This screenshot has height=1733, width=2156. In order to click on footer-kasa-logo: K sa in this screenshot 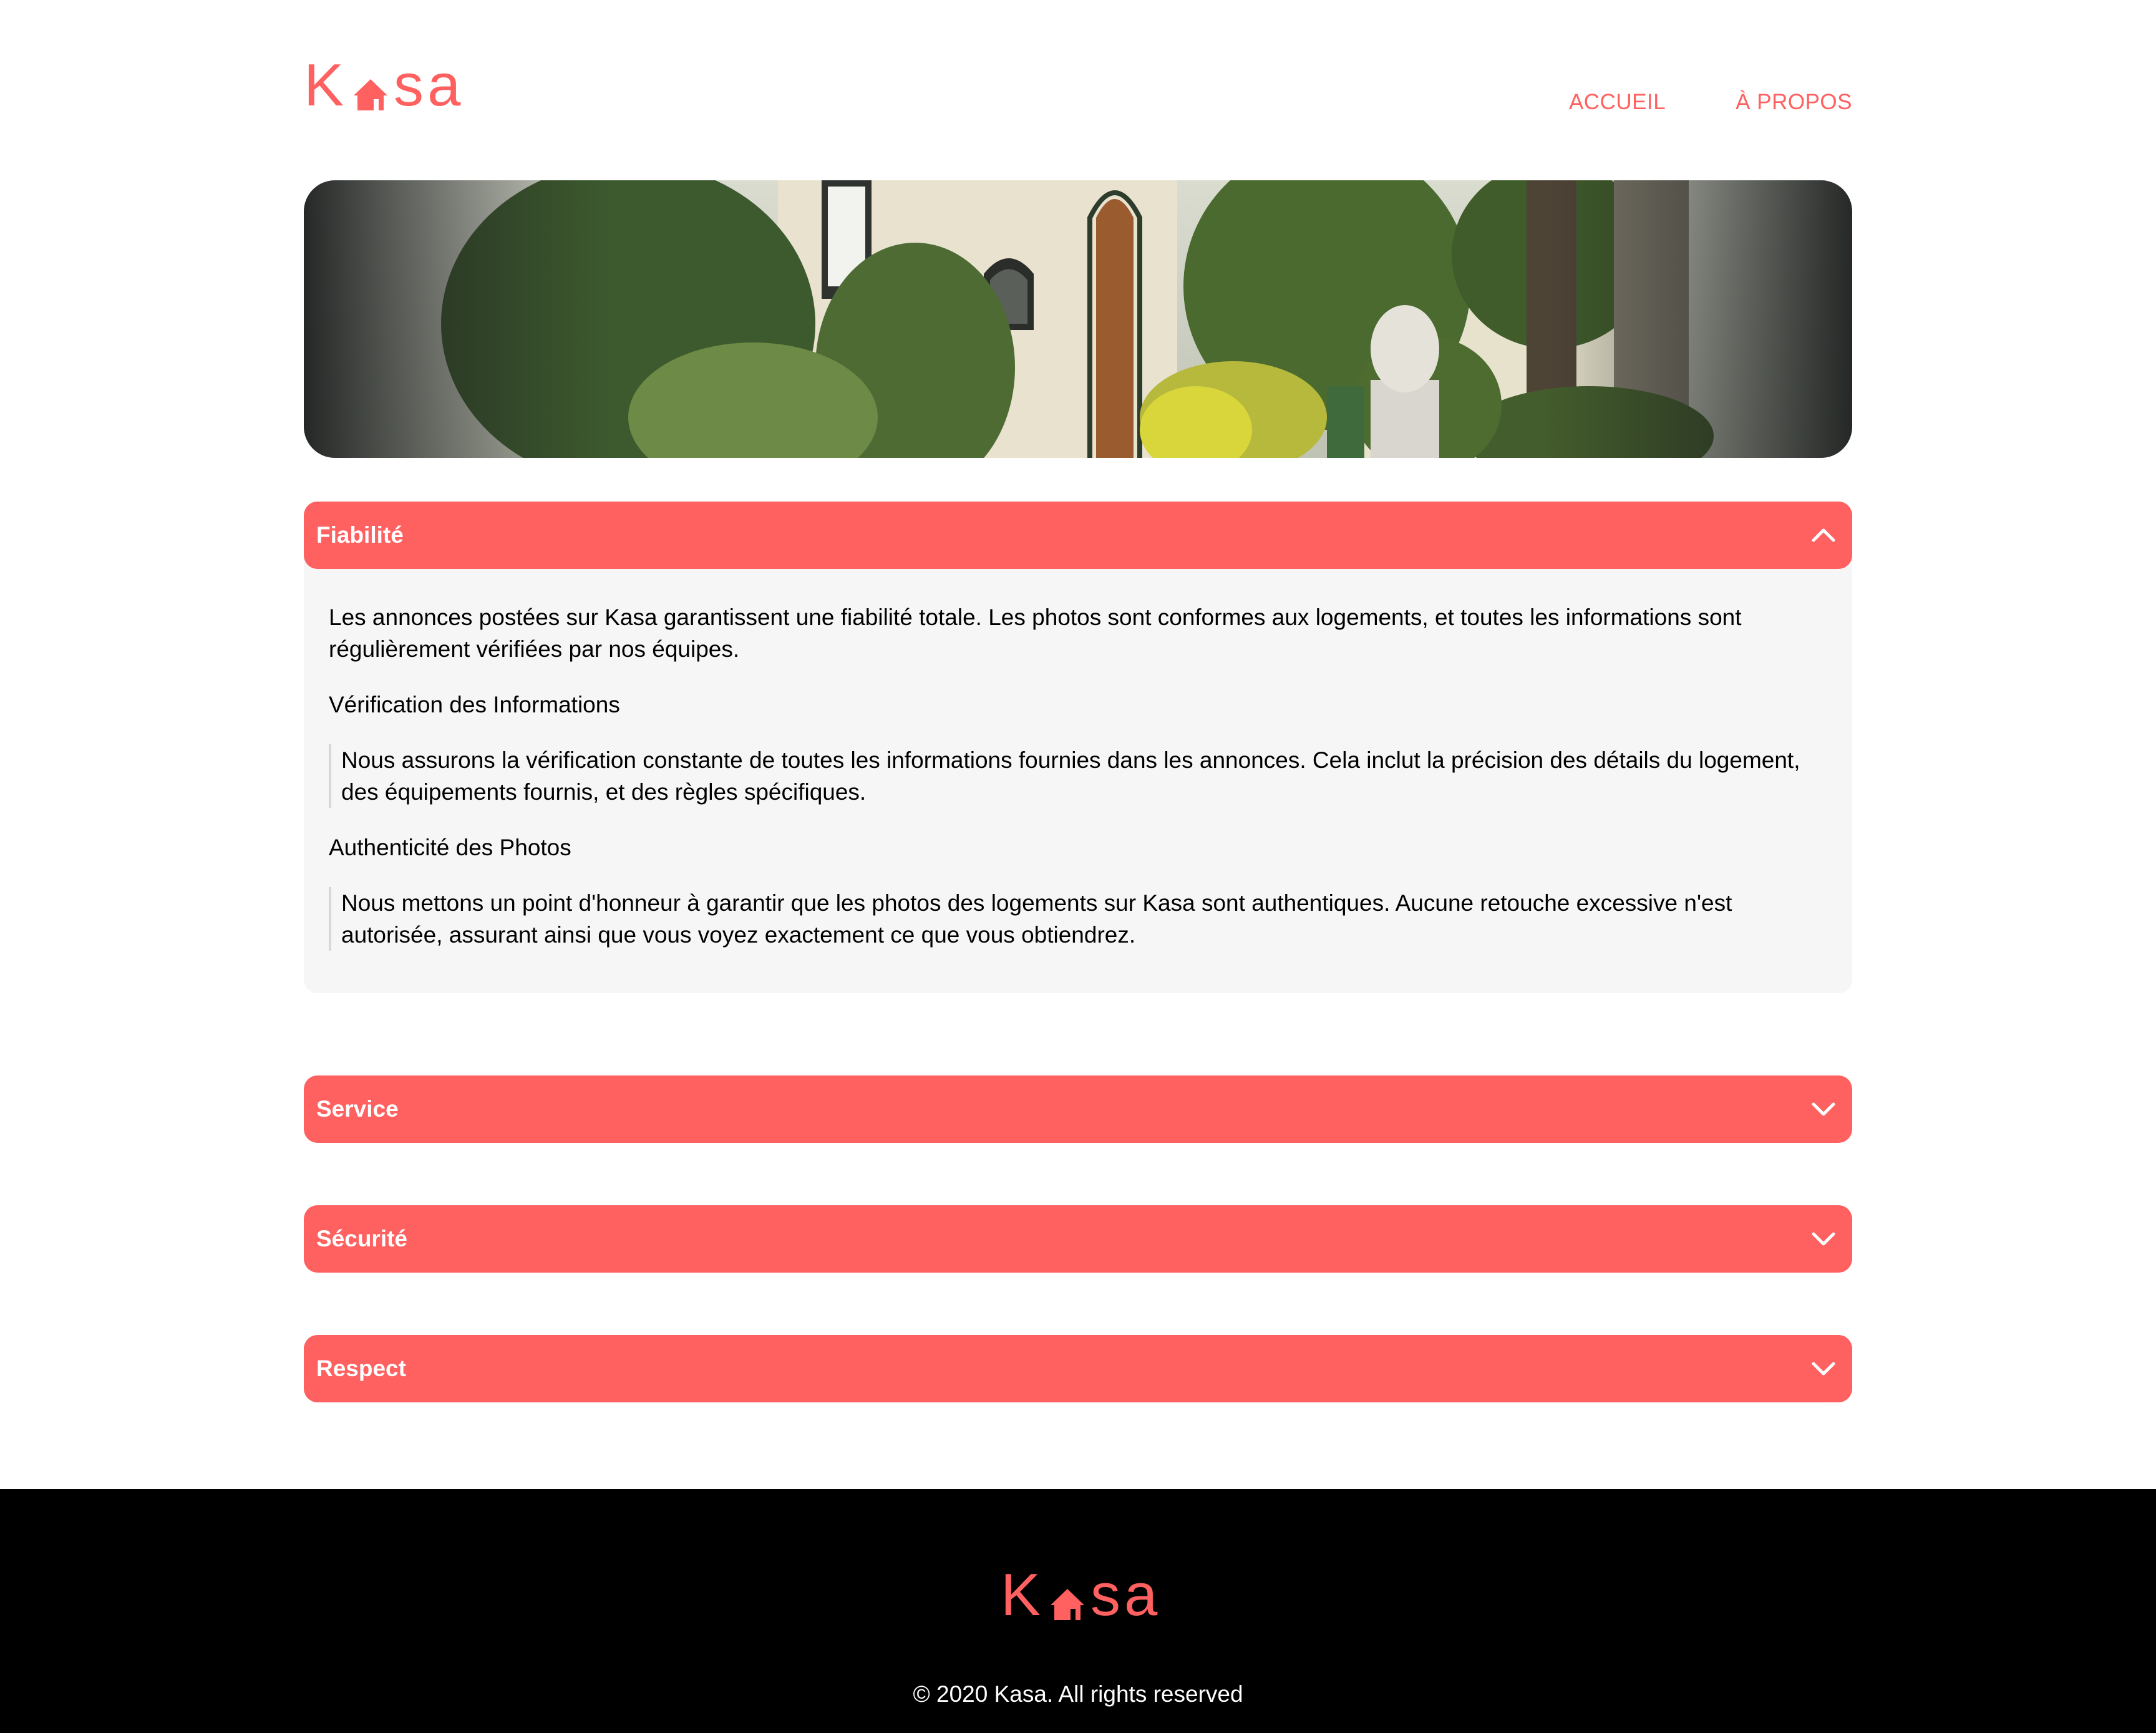, I will do `click(1081, 1595)`.